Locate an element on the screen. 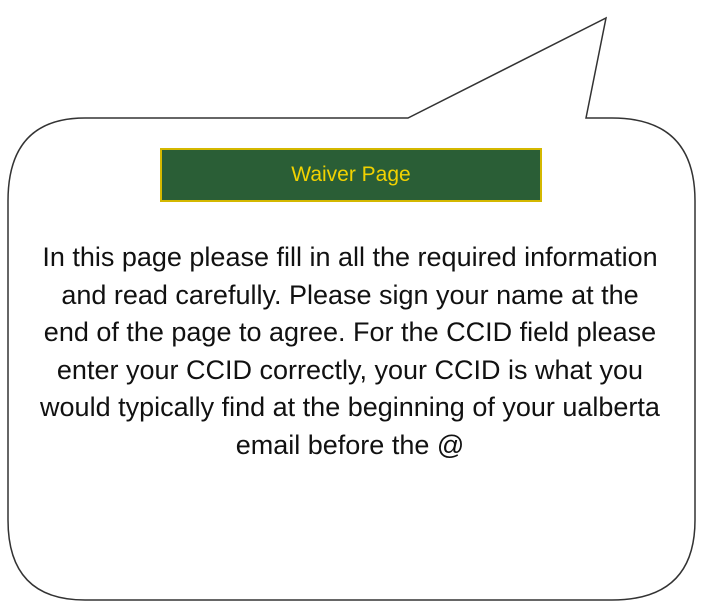 The width and height of the screenshot is (711, 612). page-title: Waiver Page is located at coordinates (351, 174).